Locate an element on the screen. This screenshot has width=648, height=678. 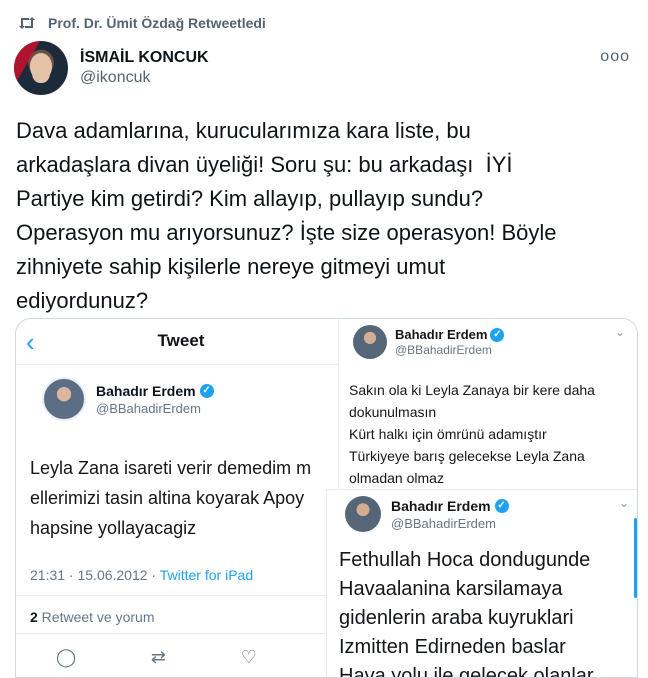
embedded-line: dokunulmasın is located at coordinates (393, 412).